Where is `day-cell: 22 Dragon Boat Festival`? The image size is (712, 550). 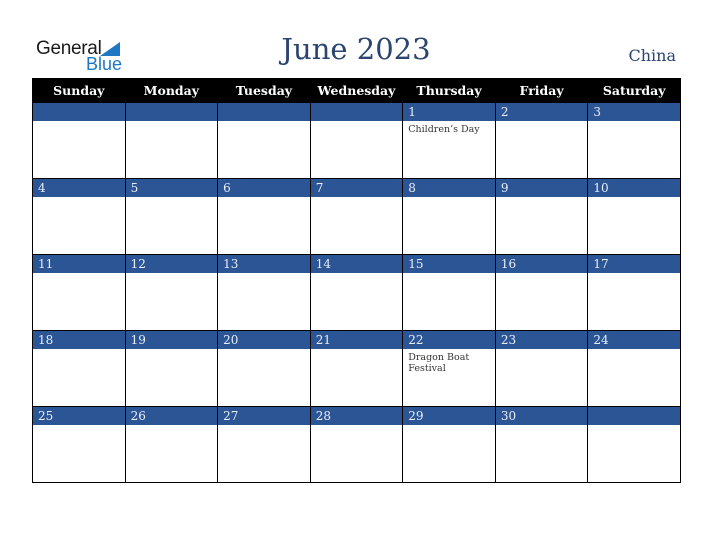
day-cell: 22 Dragon Boat Festival is located at coordinates (449, 368).